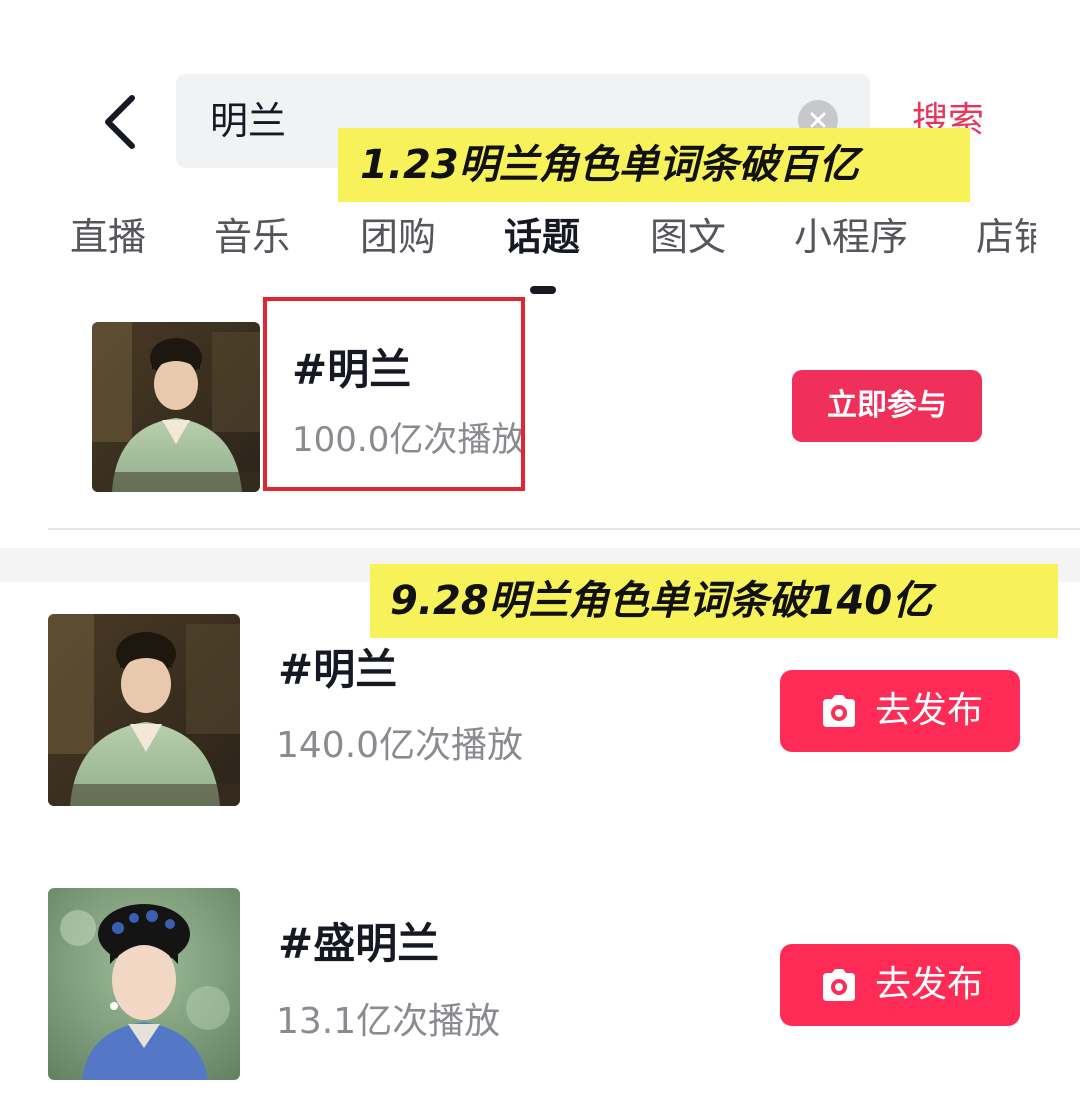  I want to click on topic-play-count: 13.1亿次播放, so click(388, 1021).